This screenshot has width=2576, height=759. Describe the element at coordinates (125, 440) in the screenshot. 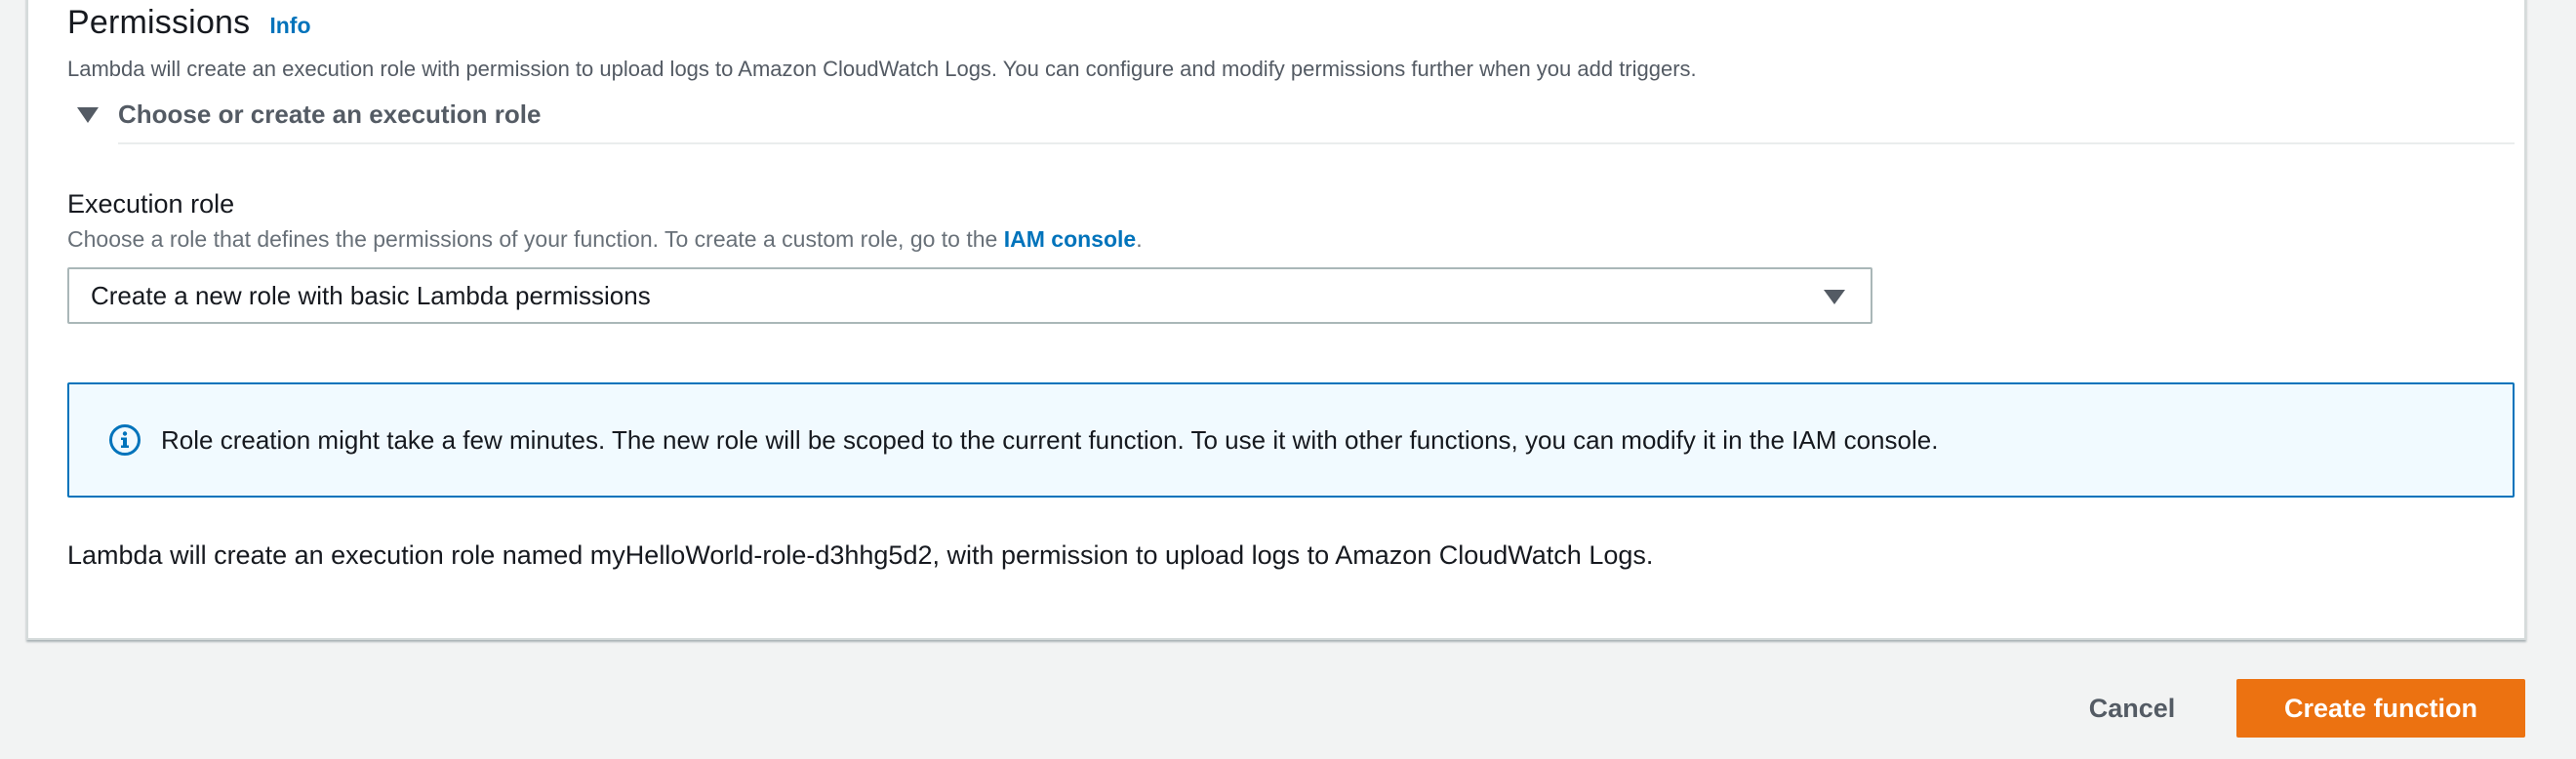

I see `info-circle-icon` at that location.